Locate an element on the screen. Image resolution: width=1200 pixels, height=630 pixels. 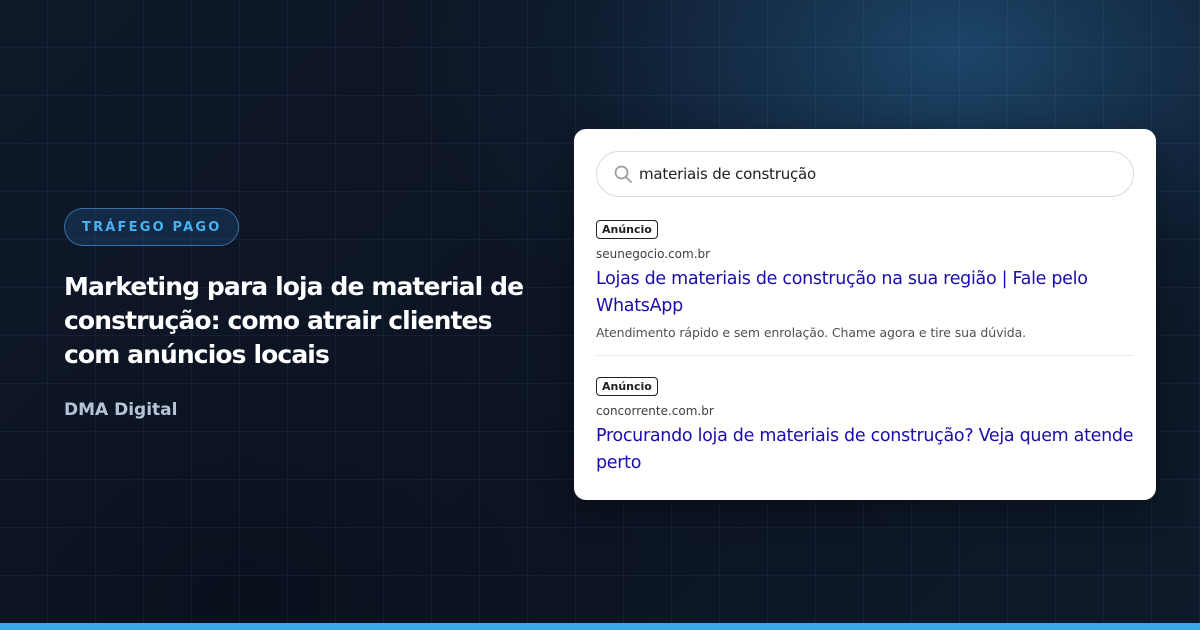
search-box: materiais de construção is located at coordinates (865, 174).